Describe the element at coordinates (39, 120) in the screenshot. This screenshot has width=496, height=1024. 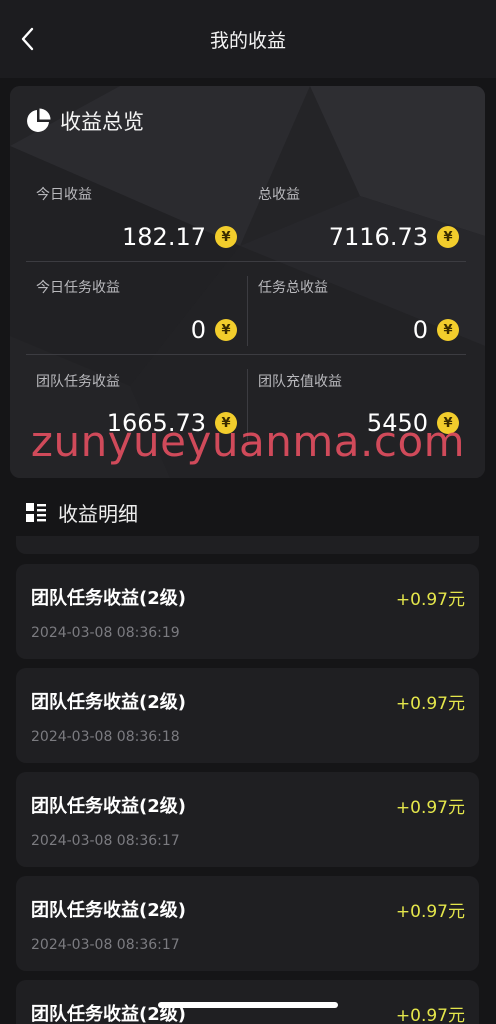
I see `pie-chart-icon` at that location.